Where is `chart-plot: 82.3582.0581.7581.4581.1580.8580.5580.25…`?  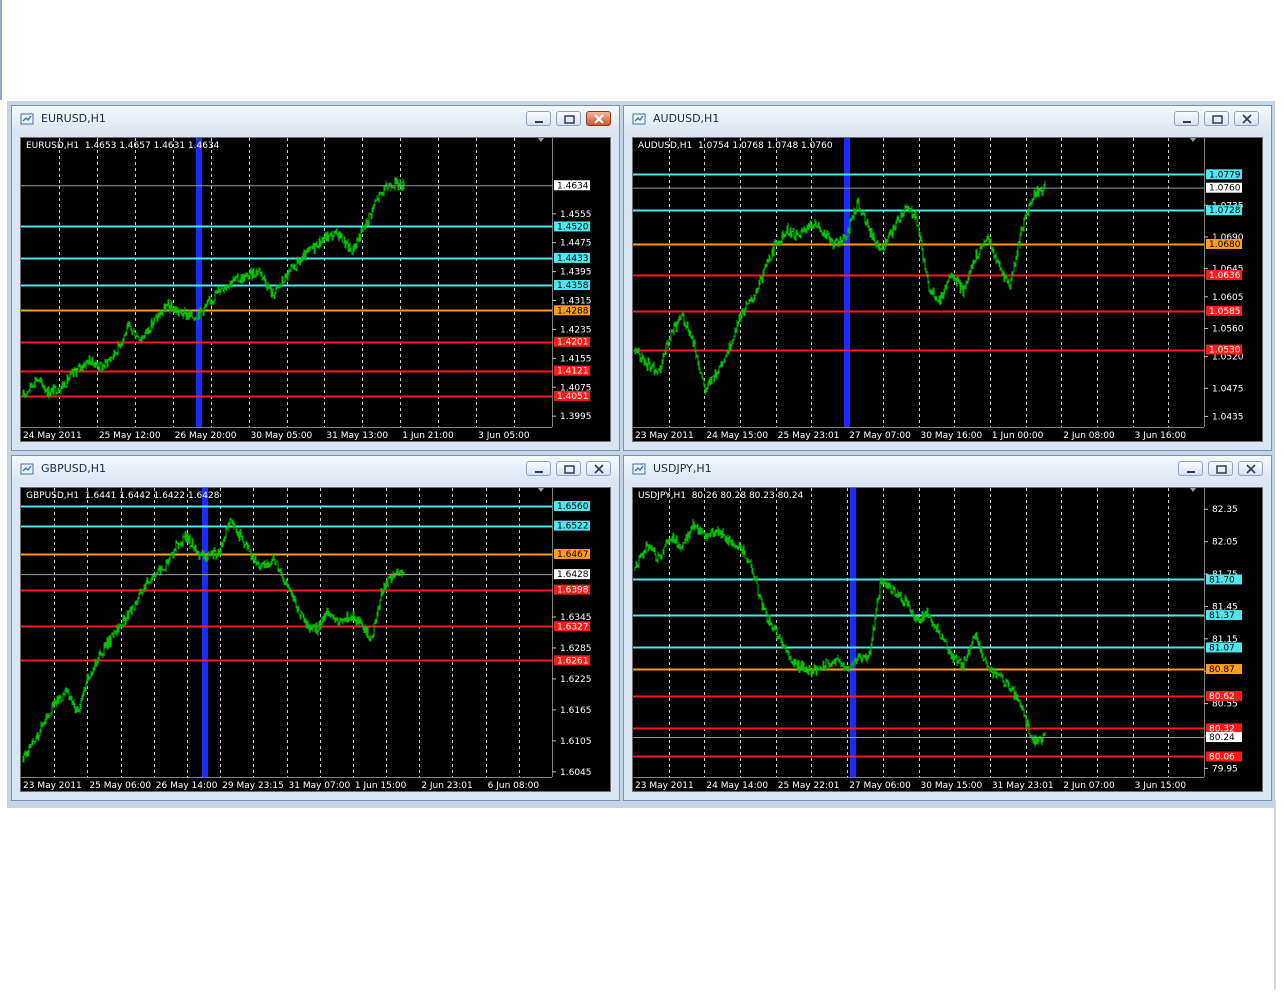 chart-plot: 82.3582.0581.7581.4581.1580.8580.5580.25… is located at coordinates (947, 639).